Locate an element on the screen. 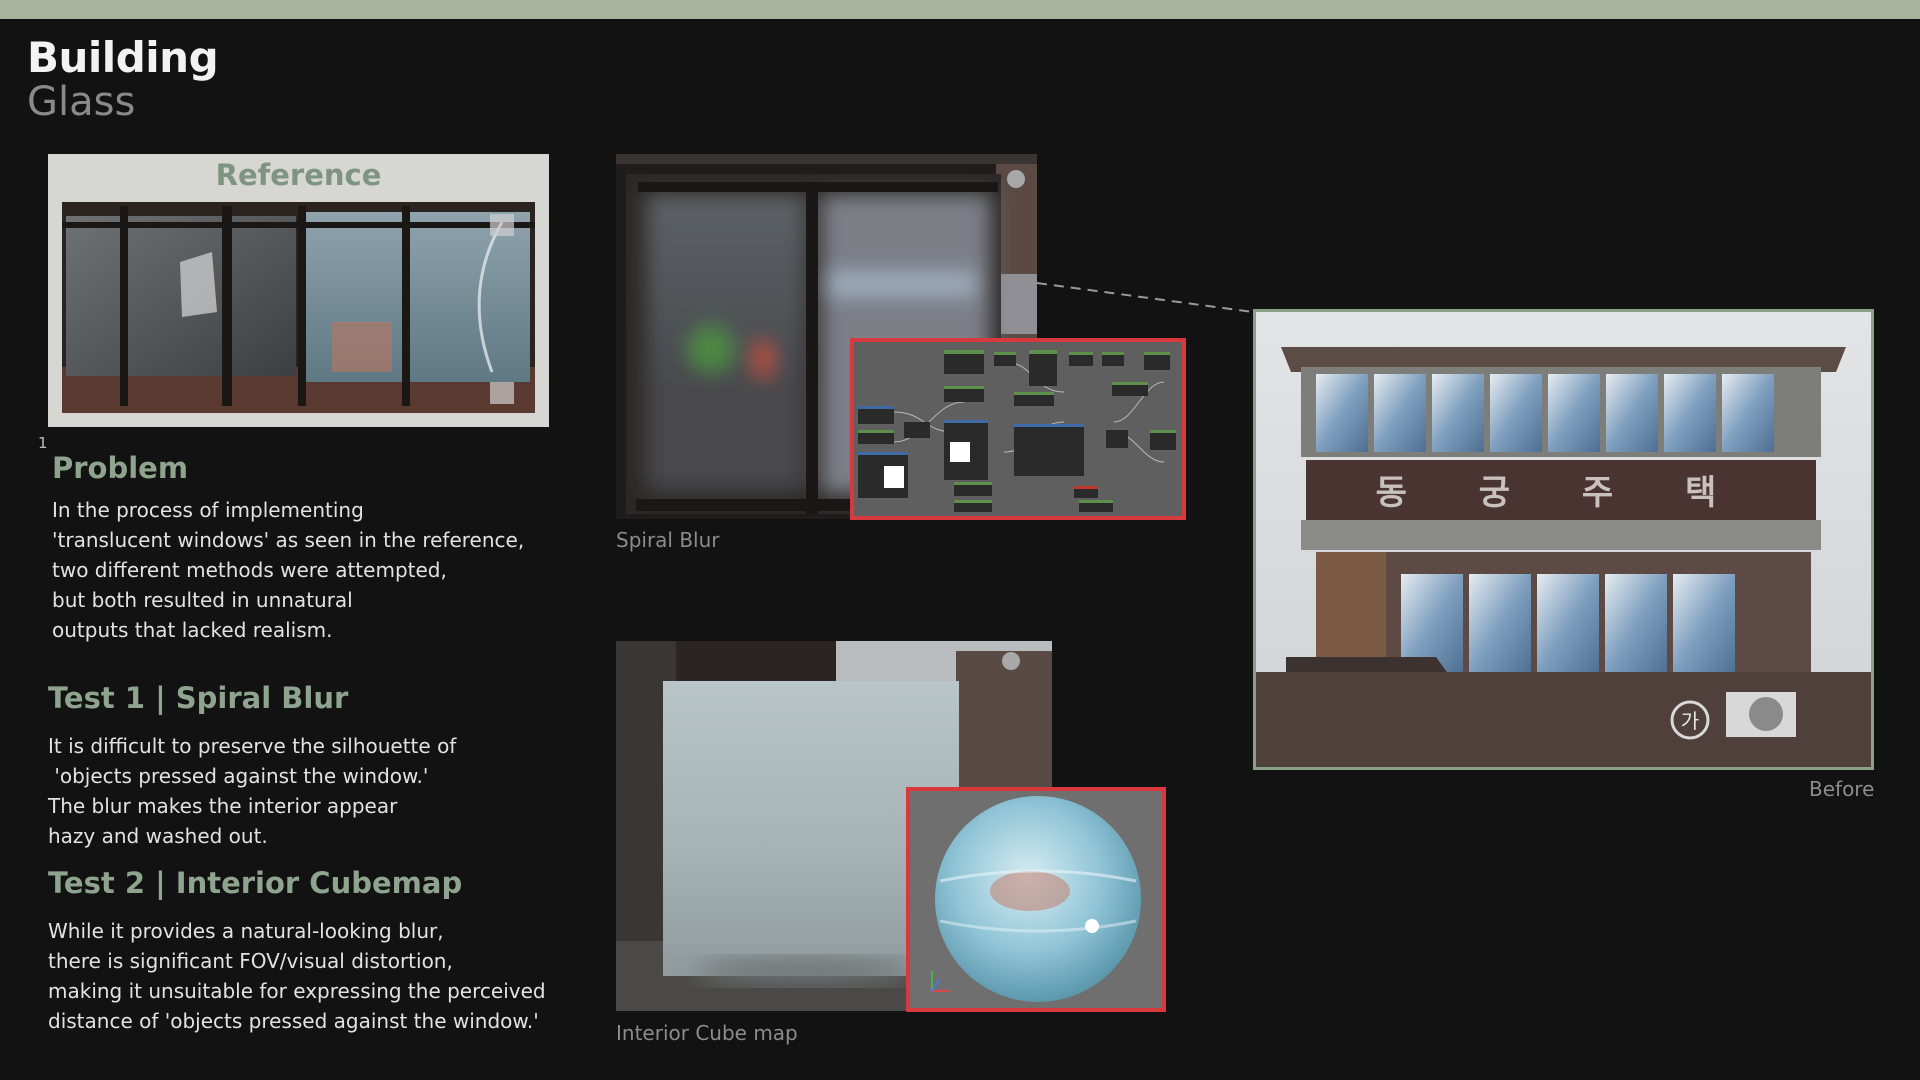 This screenshot has height=1080, width=1920. reference-label: Reference is located at coordinates (298, 175).